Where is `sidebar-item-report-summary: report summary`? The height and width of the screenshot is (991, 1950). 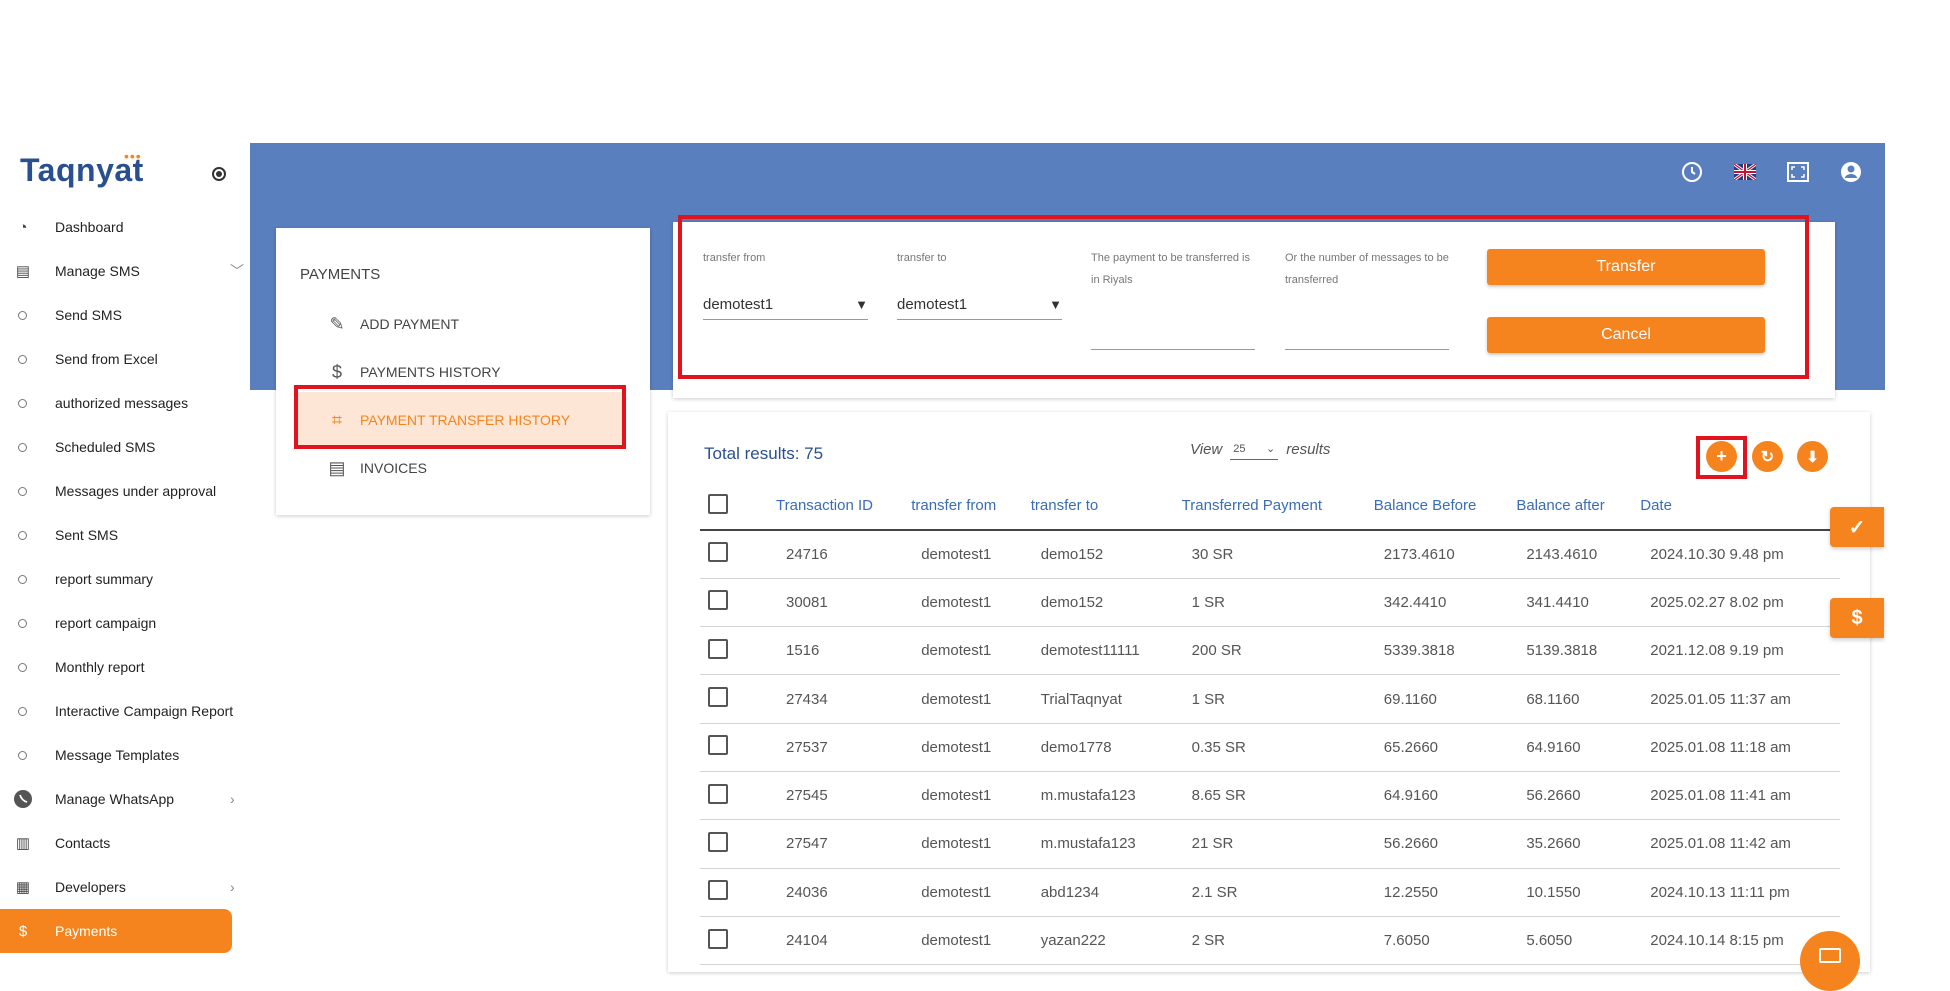 sidebar-item-report-summary: report summary is located at coordinates (125, 579).